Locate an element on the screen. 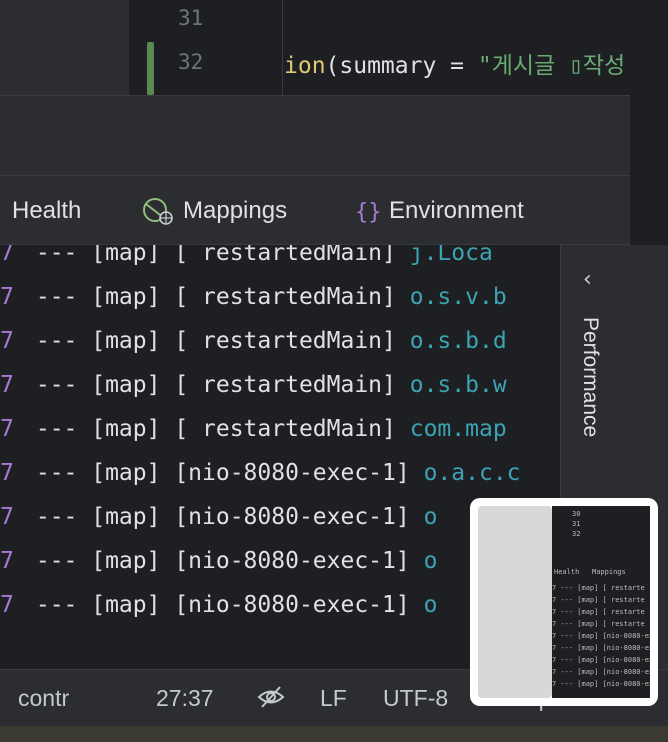 Image resolution: width=668 pixels, height=742 pixels. eye-off-icon is located at coordinates (271, 699).